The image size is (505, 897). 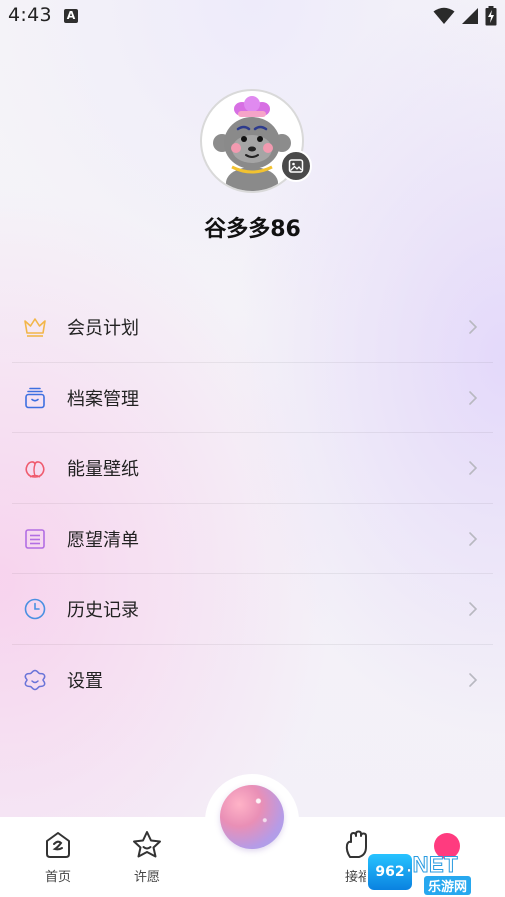 I want to click on menu-item-label: 历史记录, so click(x=103, y=611).